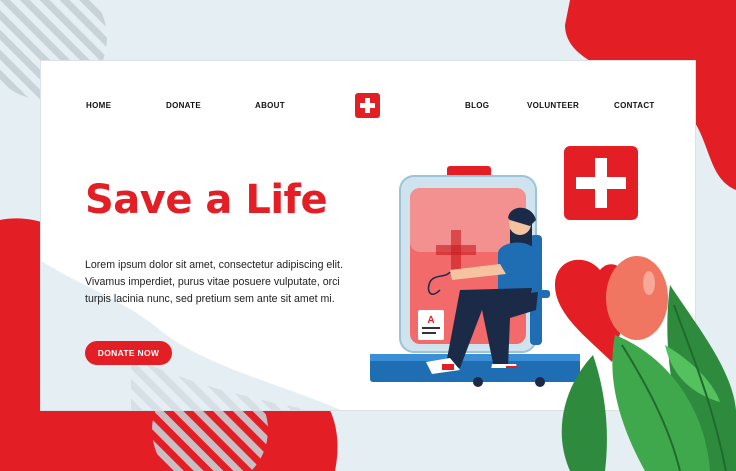 This screenshot has width=736, height=471. Describe the element at coordinates (637, 298) in the screenshot. I see `balloon-icon` at that location.